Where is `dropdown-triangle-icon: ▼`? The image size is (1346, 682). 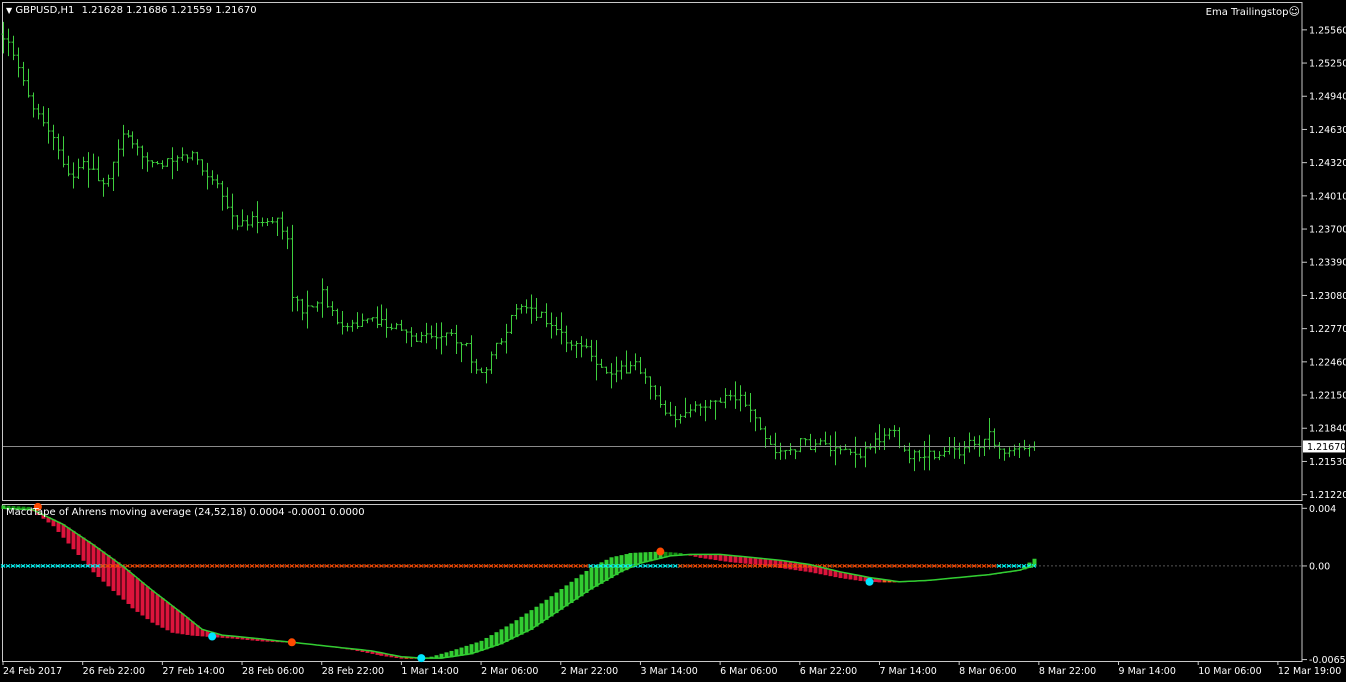
dropdown-triangle-icon: ▼ is located at coordinates (9, 10).